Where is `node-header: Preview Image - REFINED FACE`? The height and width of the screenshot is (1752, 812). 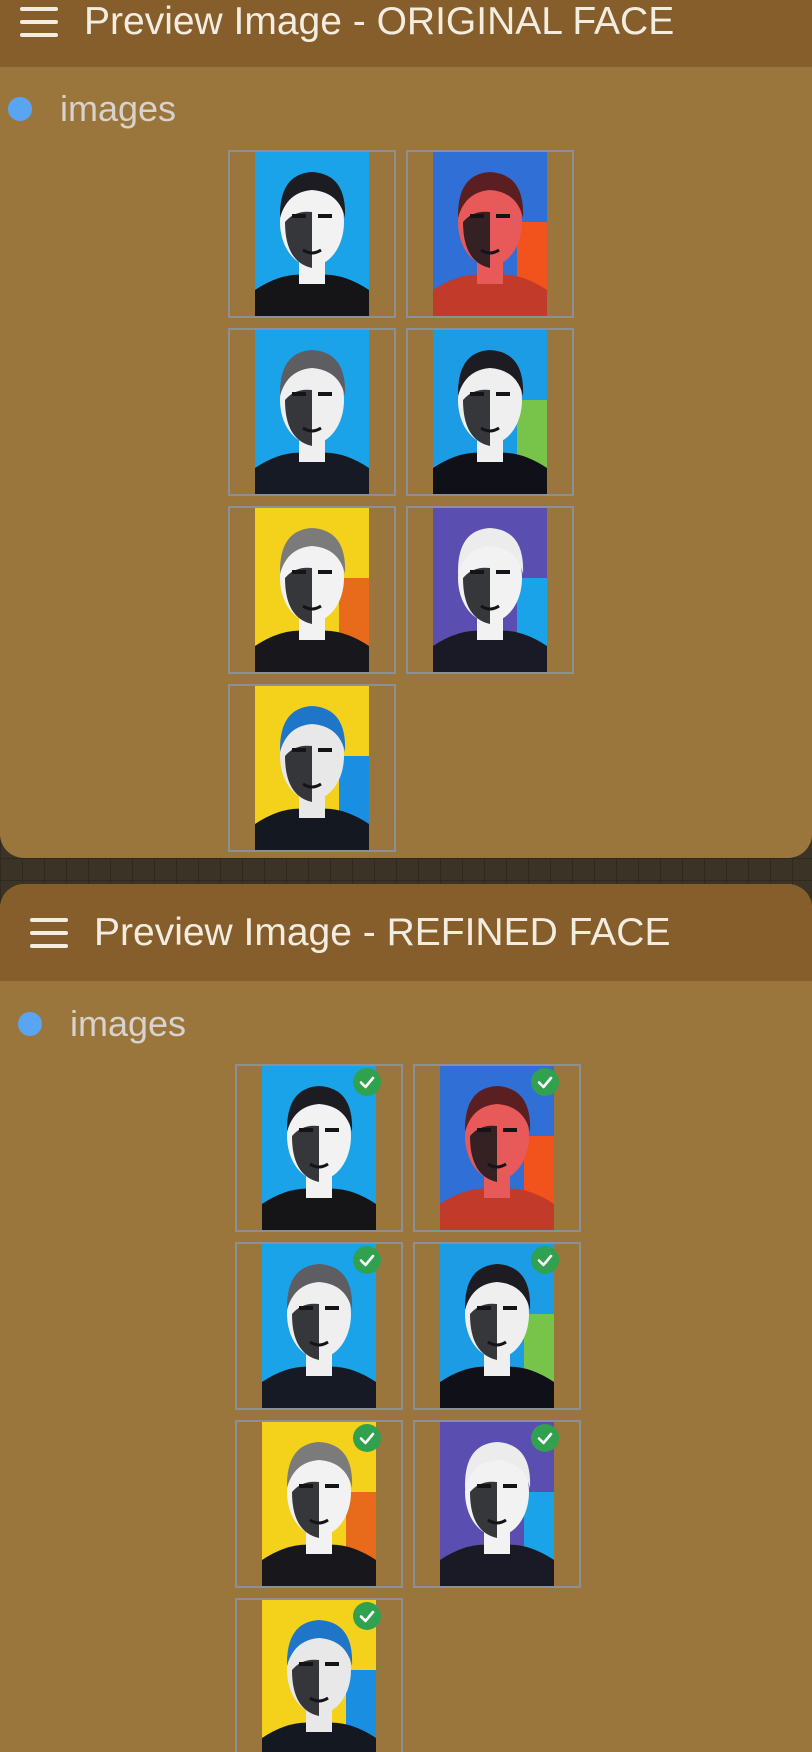
node-header: Preview Image - REFINED FACE is located at coordinates (406, 932).